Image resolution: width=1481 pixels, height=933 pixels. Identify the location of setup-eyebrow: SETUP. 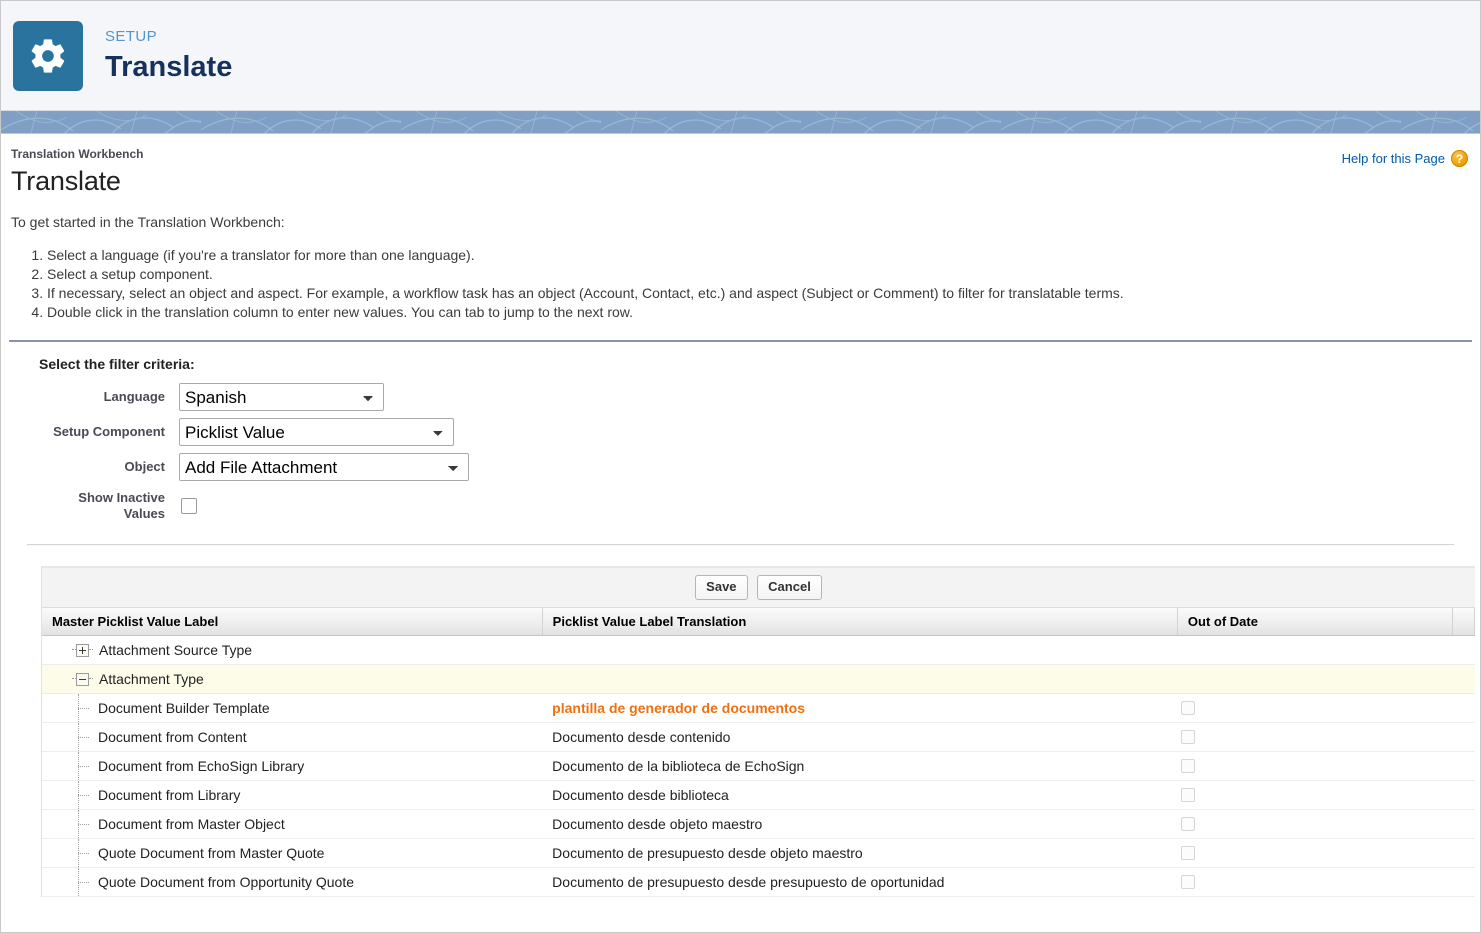
(131, 36).